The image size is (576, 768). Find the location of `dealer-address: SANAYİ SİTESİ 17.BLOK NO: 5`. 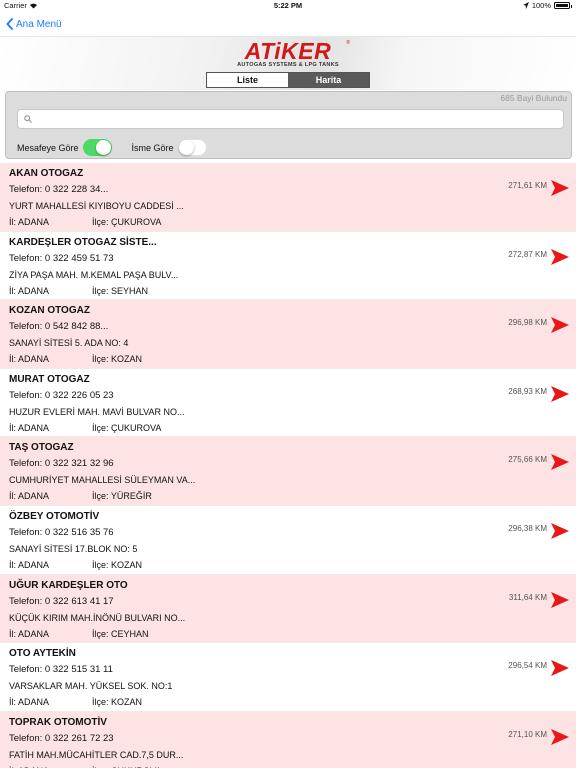

dealer-address: SANAYİ SİTESİ 17.BLOK NO: 5 is located at coordinates (73, 548).